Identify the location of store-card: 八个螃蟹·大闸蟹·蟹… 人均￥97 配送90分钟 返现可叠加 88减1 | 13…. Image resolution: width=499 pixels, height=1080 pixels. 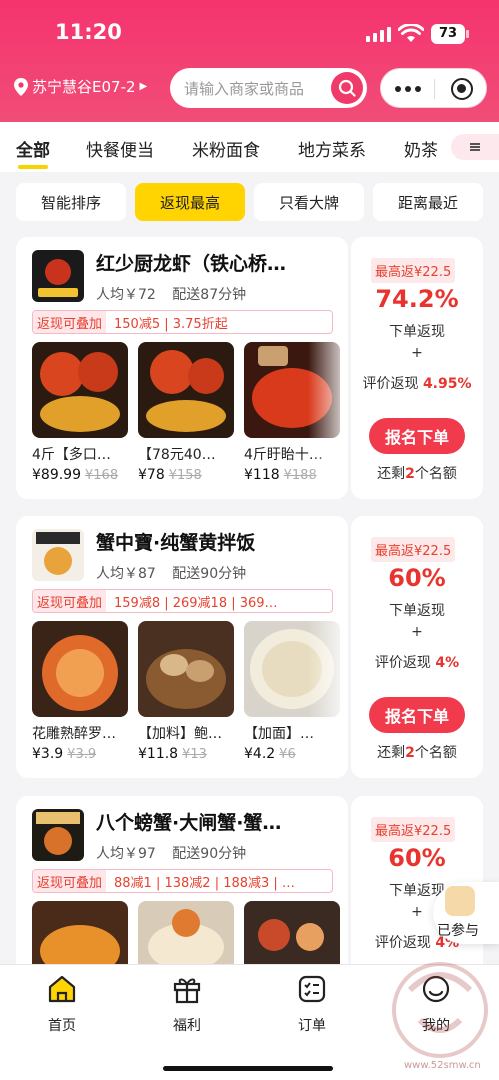
(182, 880).